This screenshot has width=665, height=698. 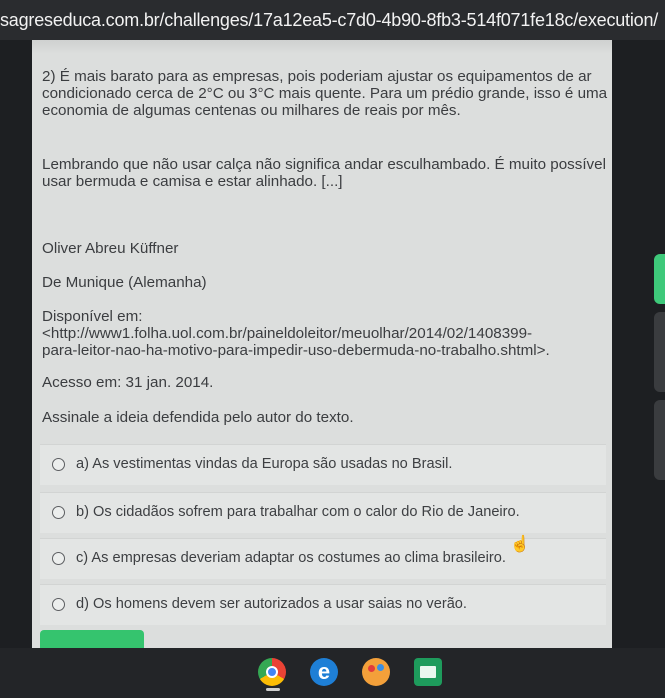 What do you see at coordinates (324, 672) in the screenshot?
I see `edge-icon: e` at bounding box center [324, 672].